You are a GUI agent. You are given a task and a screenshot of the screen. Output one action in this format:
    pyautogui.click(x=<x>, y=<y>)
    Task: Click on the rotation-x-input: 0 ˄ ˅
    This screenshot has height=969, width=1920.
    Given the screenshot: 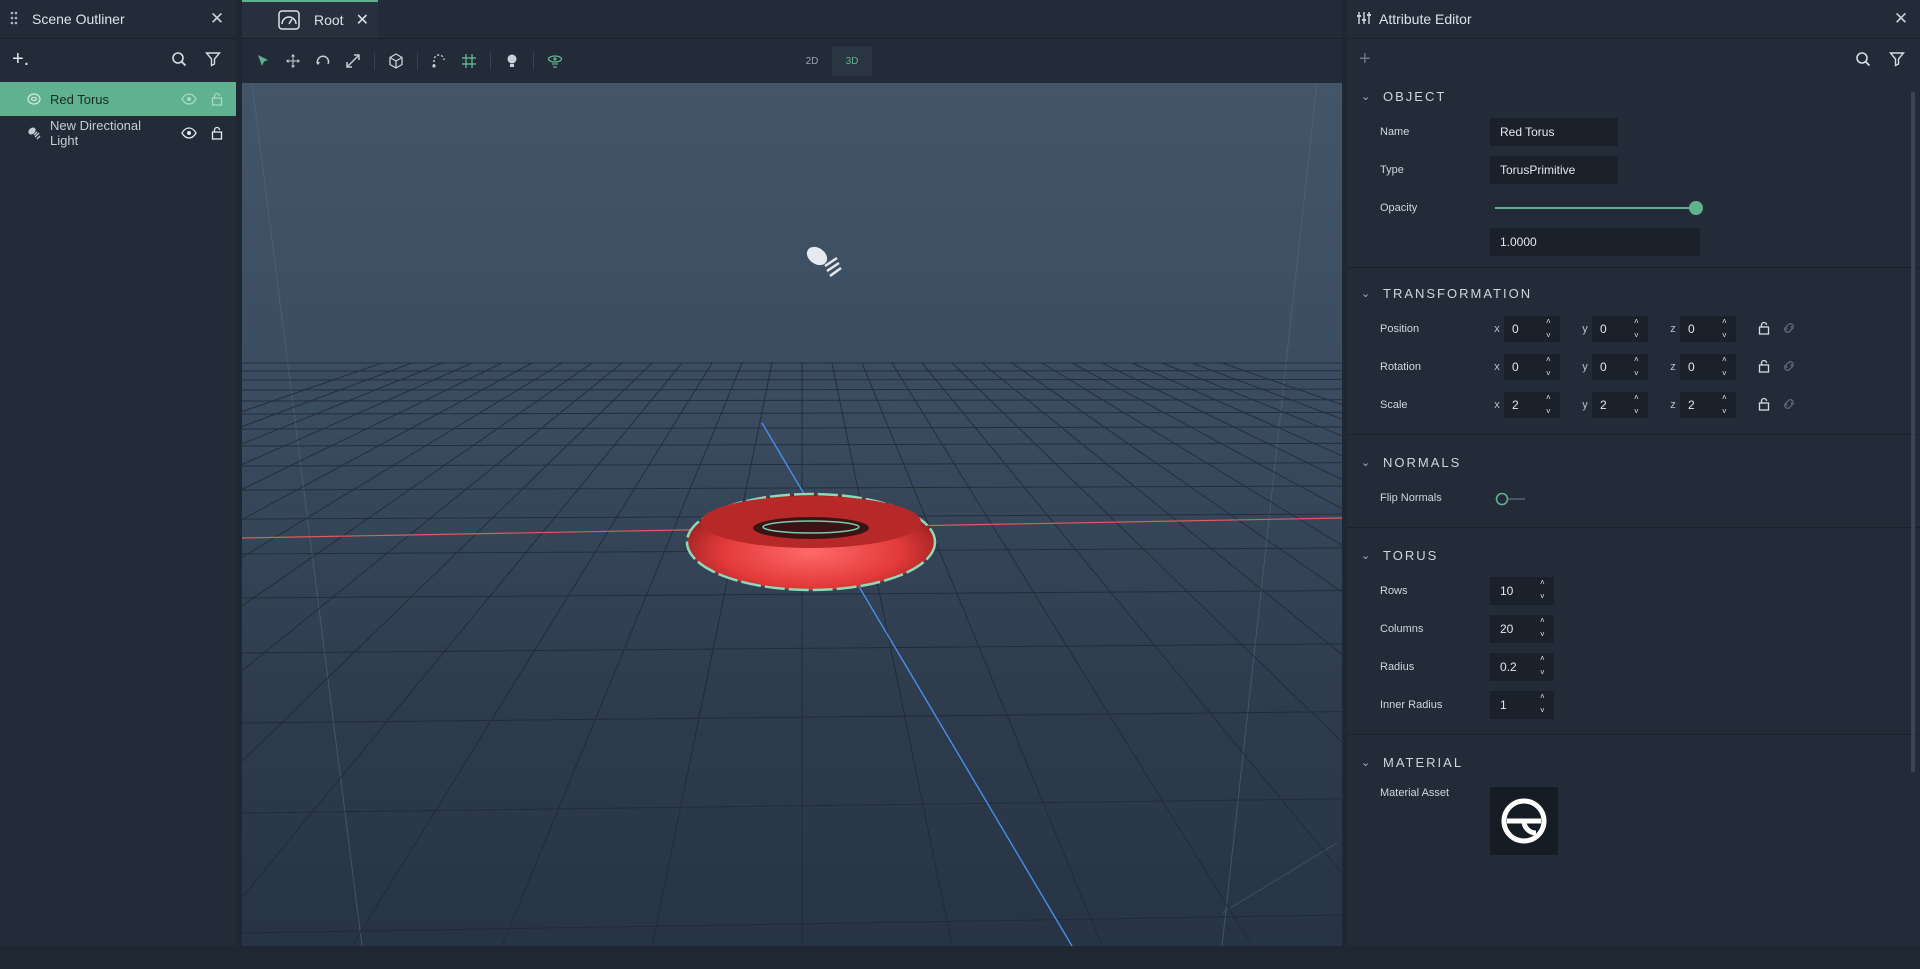 What is the action you would take?
    pyautogui.click(x=1532, y=367)
    